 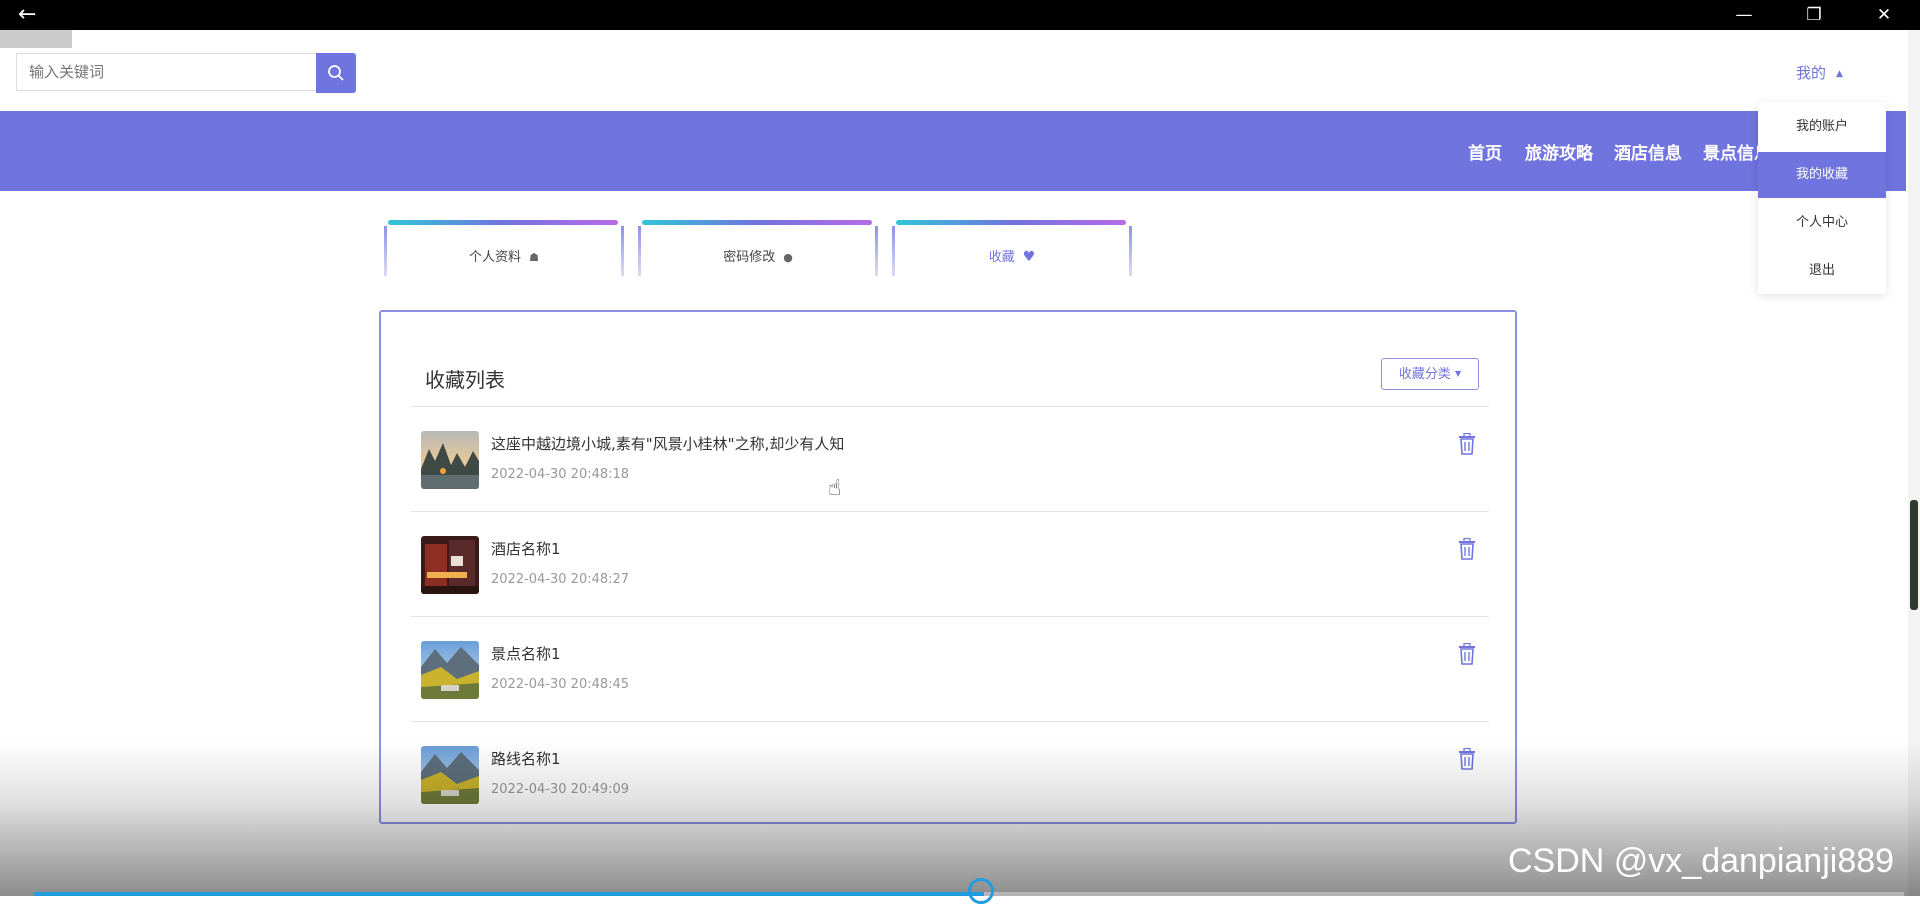 I want to click on menu-item-logout: 退出, so click(x=1822, y=271).